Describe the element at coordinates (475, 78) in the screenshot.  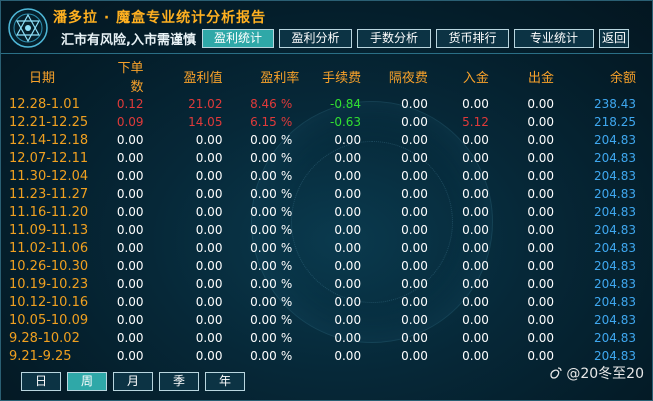
I see `column-header-deposit: 入金` at that location.